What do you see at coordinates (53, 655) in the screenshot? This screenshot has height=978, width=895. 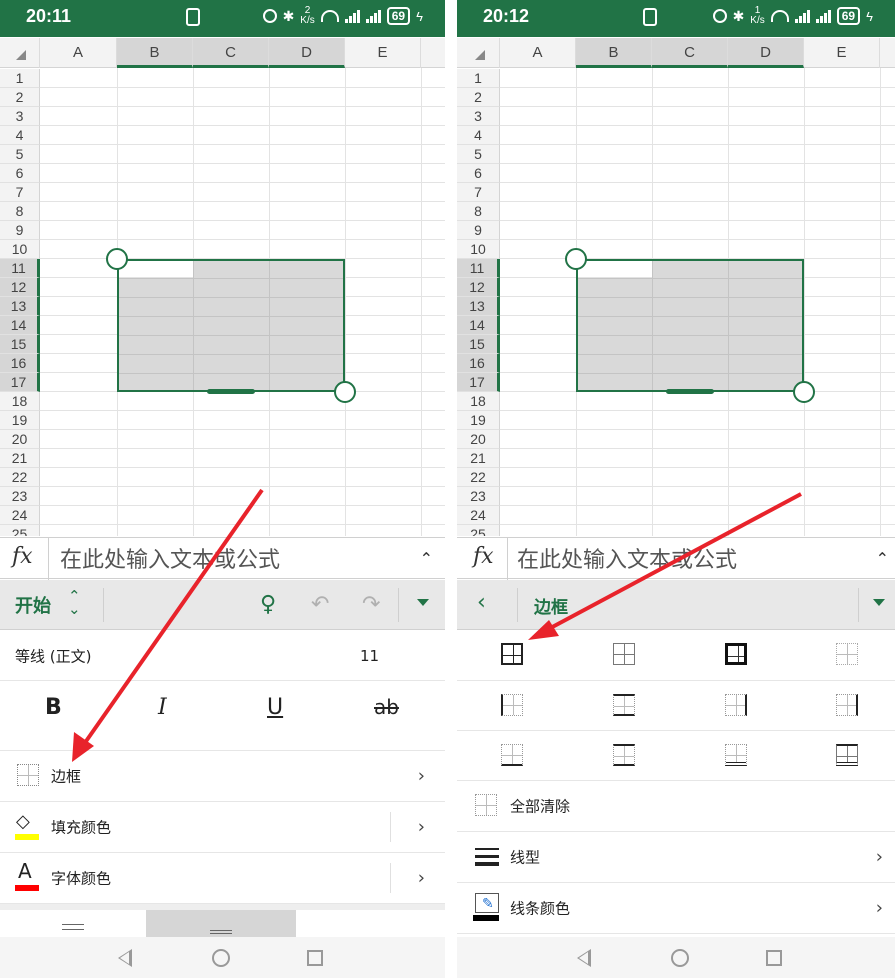 I see `font-name: 等线 (正文)` at bounding box center [53, 655].